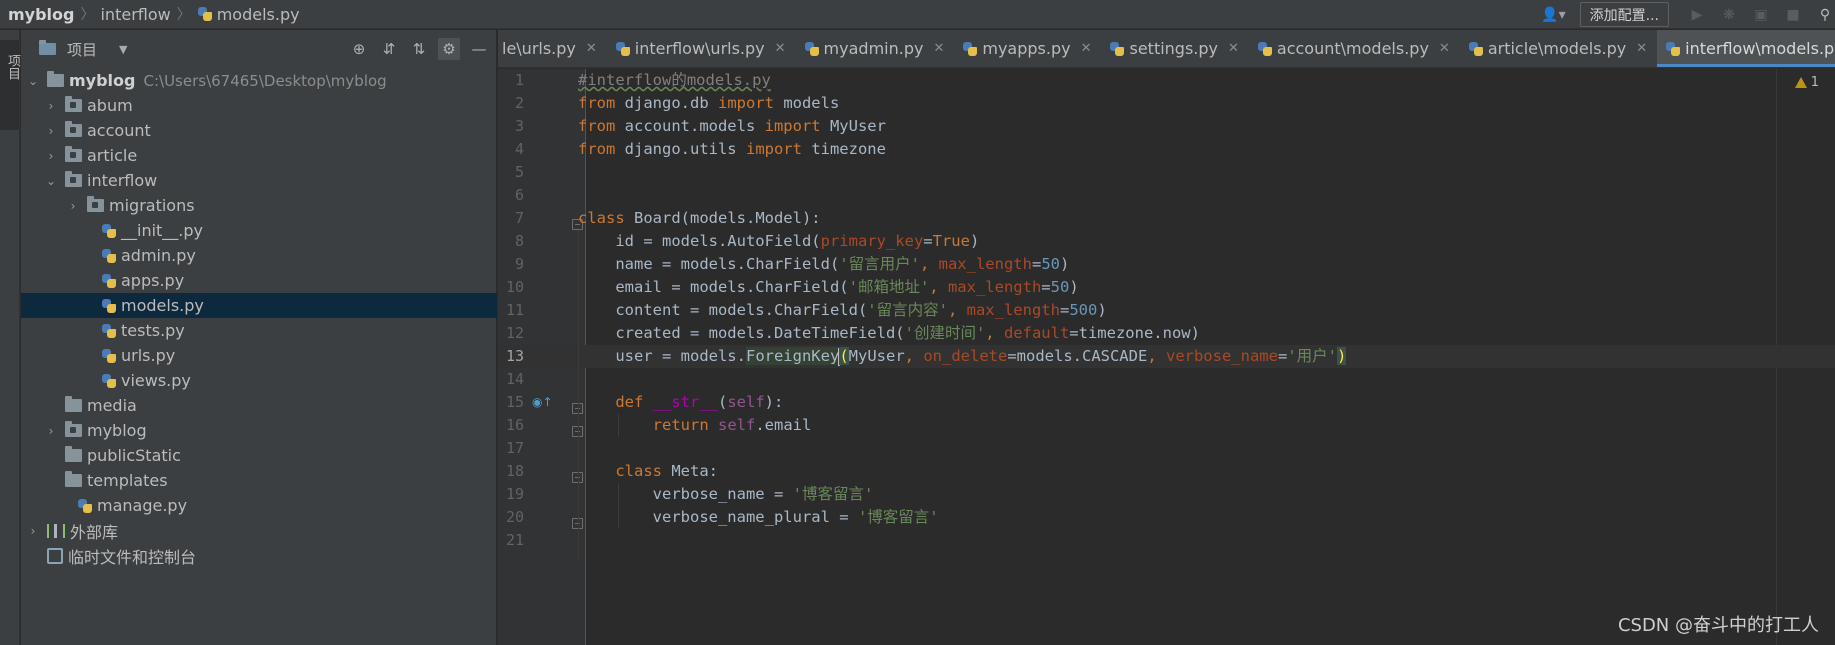 The height and width of the screenshot is (645, 1835). I want to click on tree-item-apps-py: apps.py, so click(259, 280).